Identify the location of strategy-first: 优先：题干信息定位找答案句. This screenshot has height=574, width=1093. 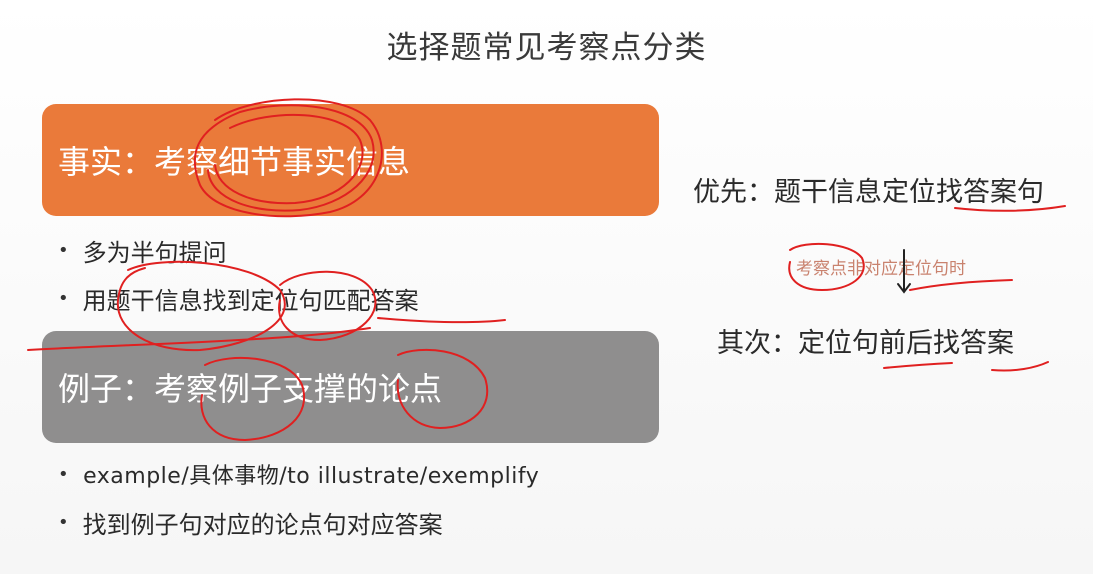
(868, 192).